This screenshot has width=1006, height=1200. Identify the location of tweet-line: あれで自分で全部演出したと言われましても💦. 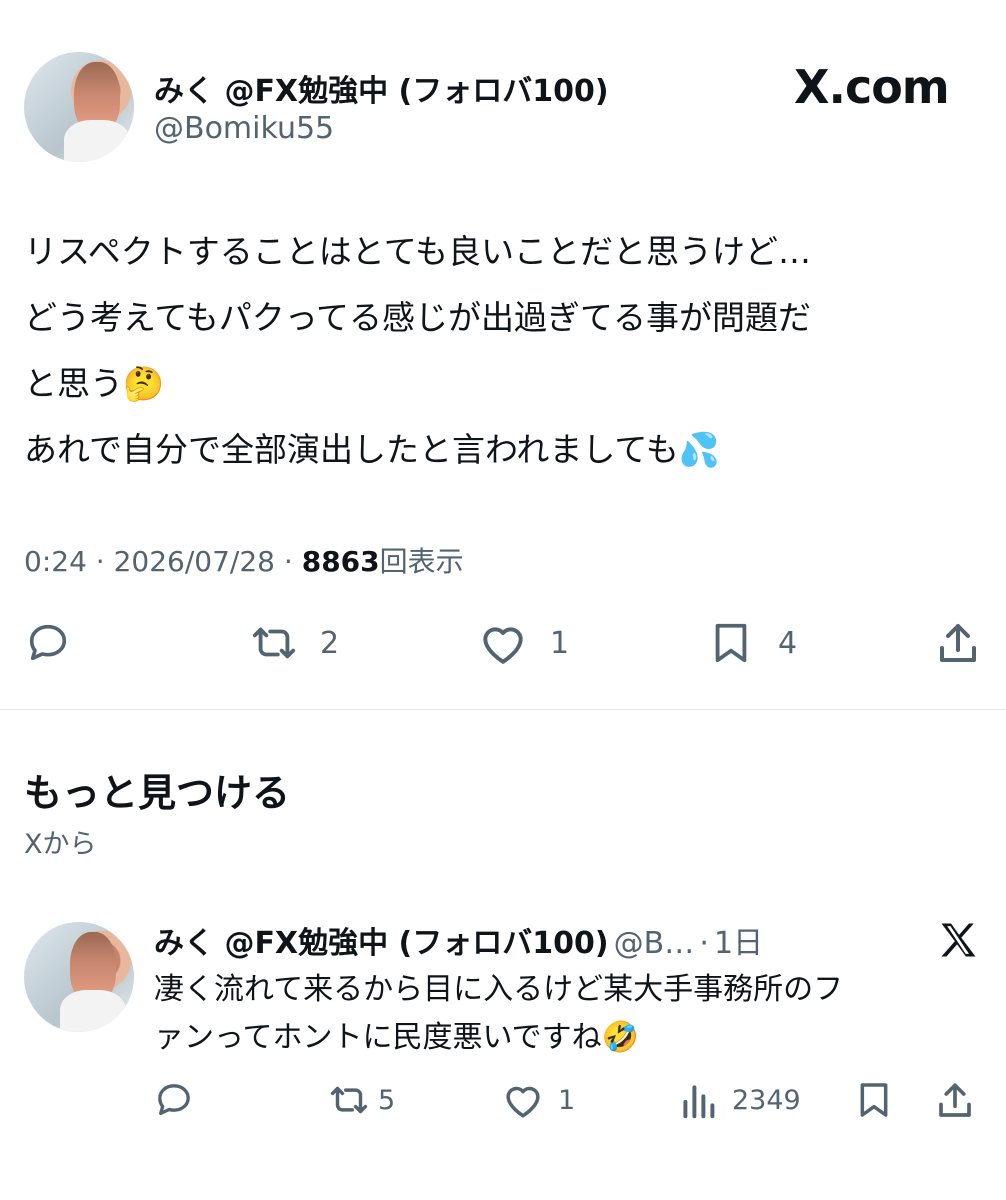
(372, 449).